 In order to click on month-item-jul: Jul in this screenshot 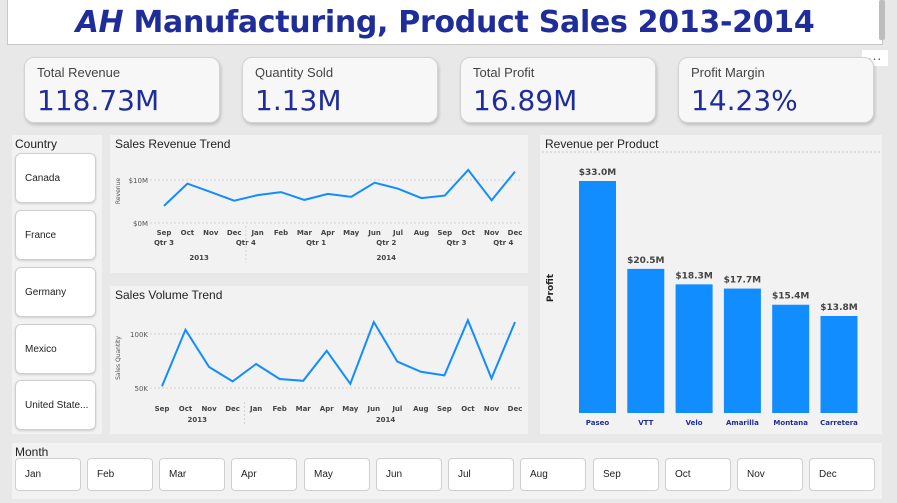, I will do `click(481, 474)`.